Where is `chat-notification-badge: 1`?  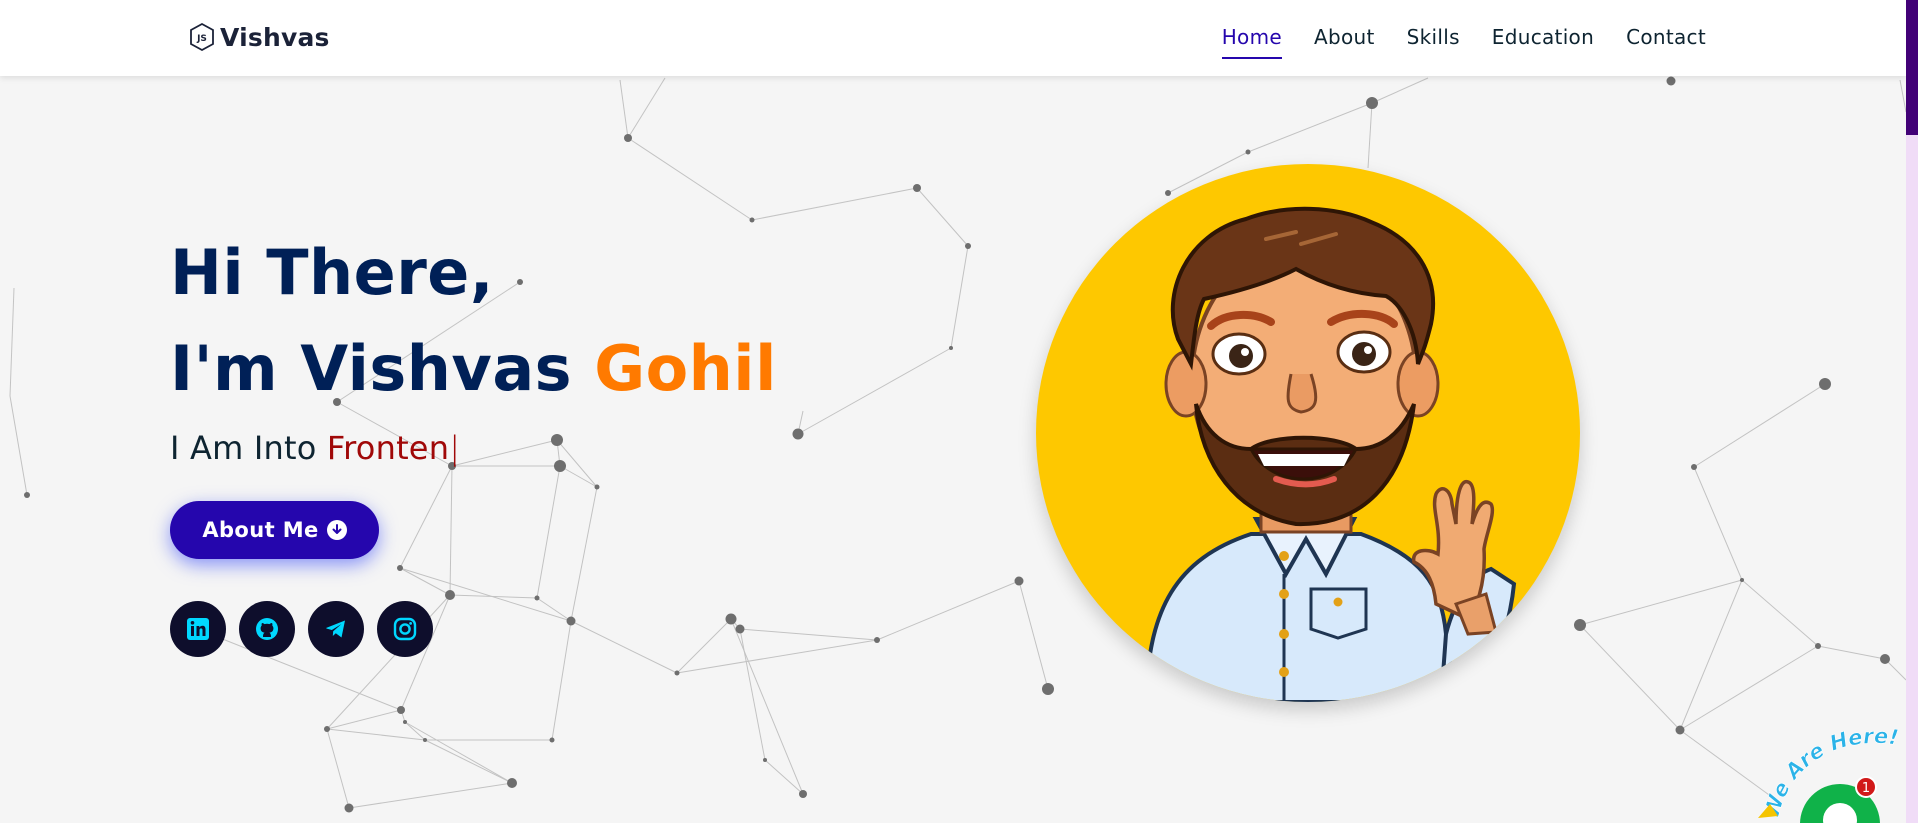 chat-notification-badge: 1 is located at coordinates (1866, 788).